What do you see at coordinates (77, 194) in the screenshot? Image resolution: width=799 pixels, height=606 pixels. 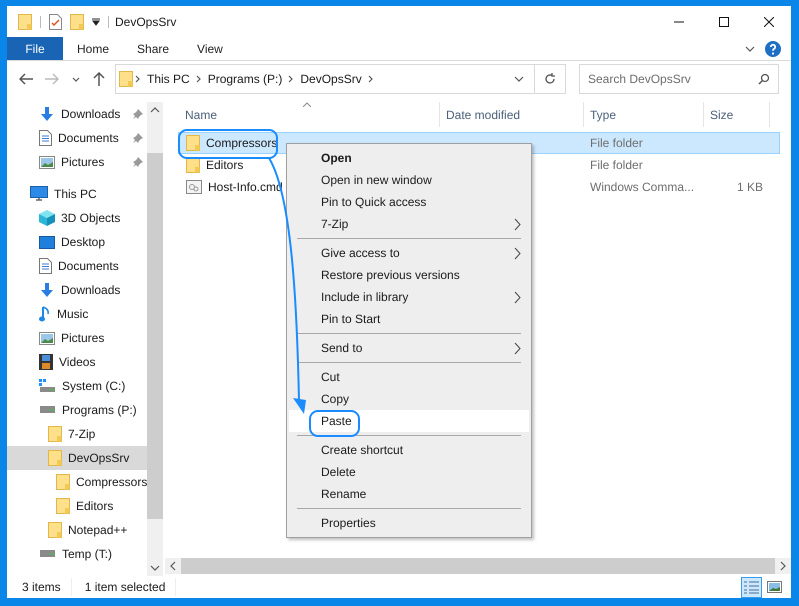 I see `nav-item: This PC` at bounding box center [77, 194].